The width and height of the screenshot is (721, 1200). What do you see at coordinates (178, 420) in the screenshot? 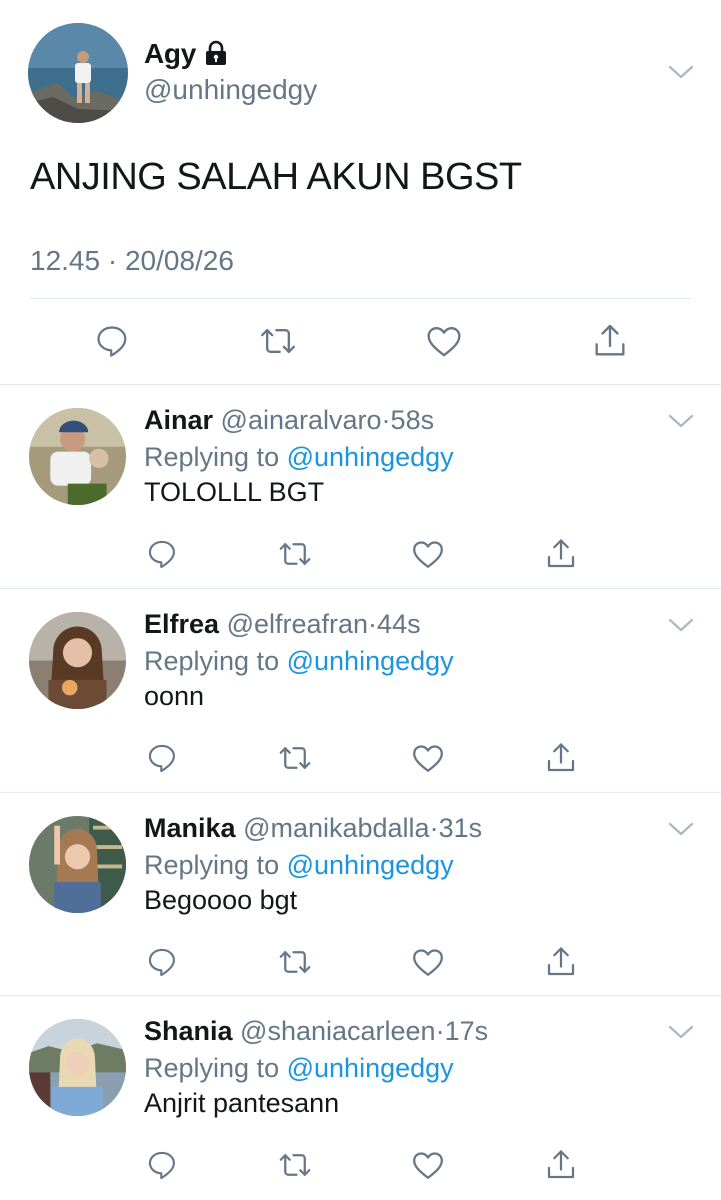
I see `reply-author-name: Ainar` at bounding box center [178, 420].